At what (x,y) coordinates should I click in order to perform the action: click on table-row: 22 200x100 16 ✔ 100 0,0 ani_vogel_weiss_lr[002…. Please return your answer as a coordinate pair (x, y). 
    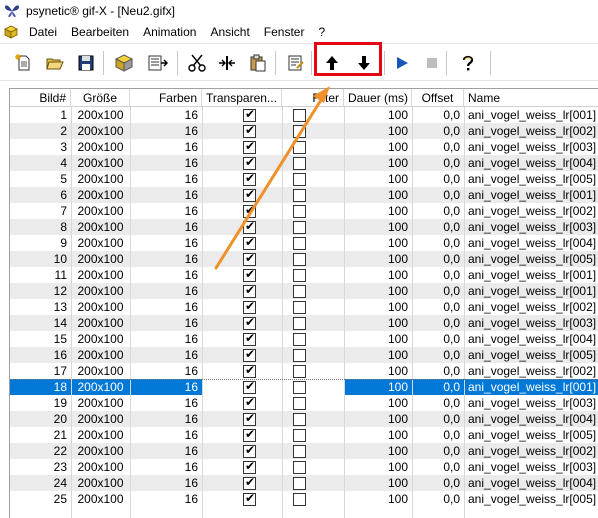
    Looking at the image, I should click on (304, 451).